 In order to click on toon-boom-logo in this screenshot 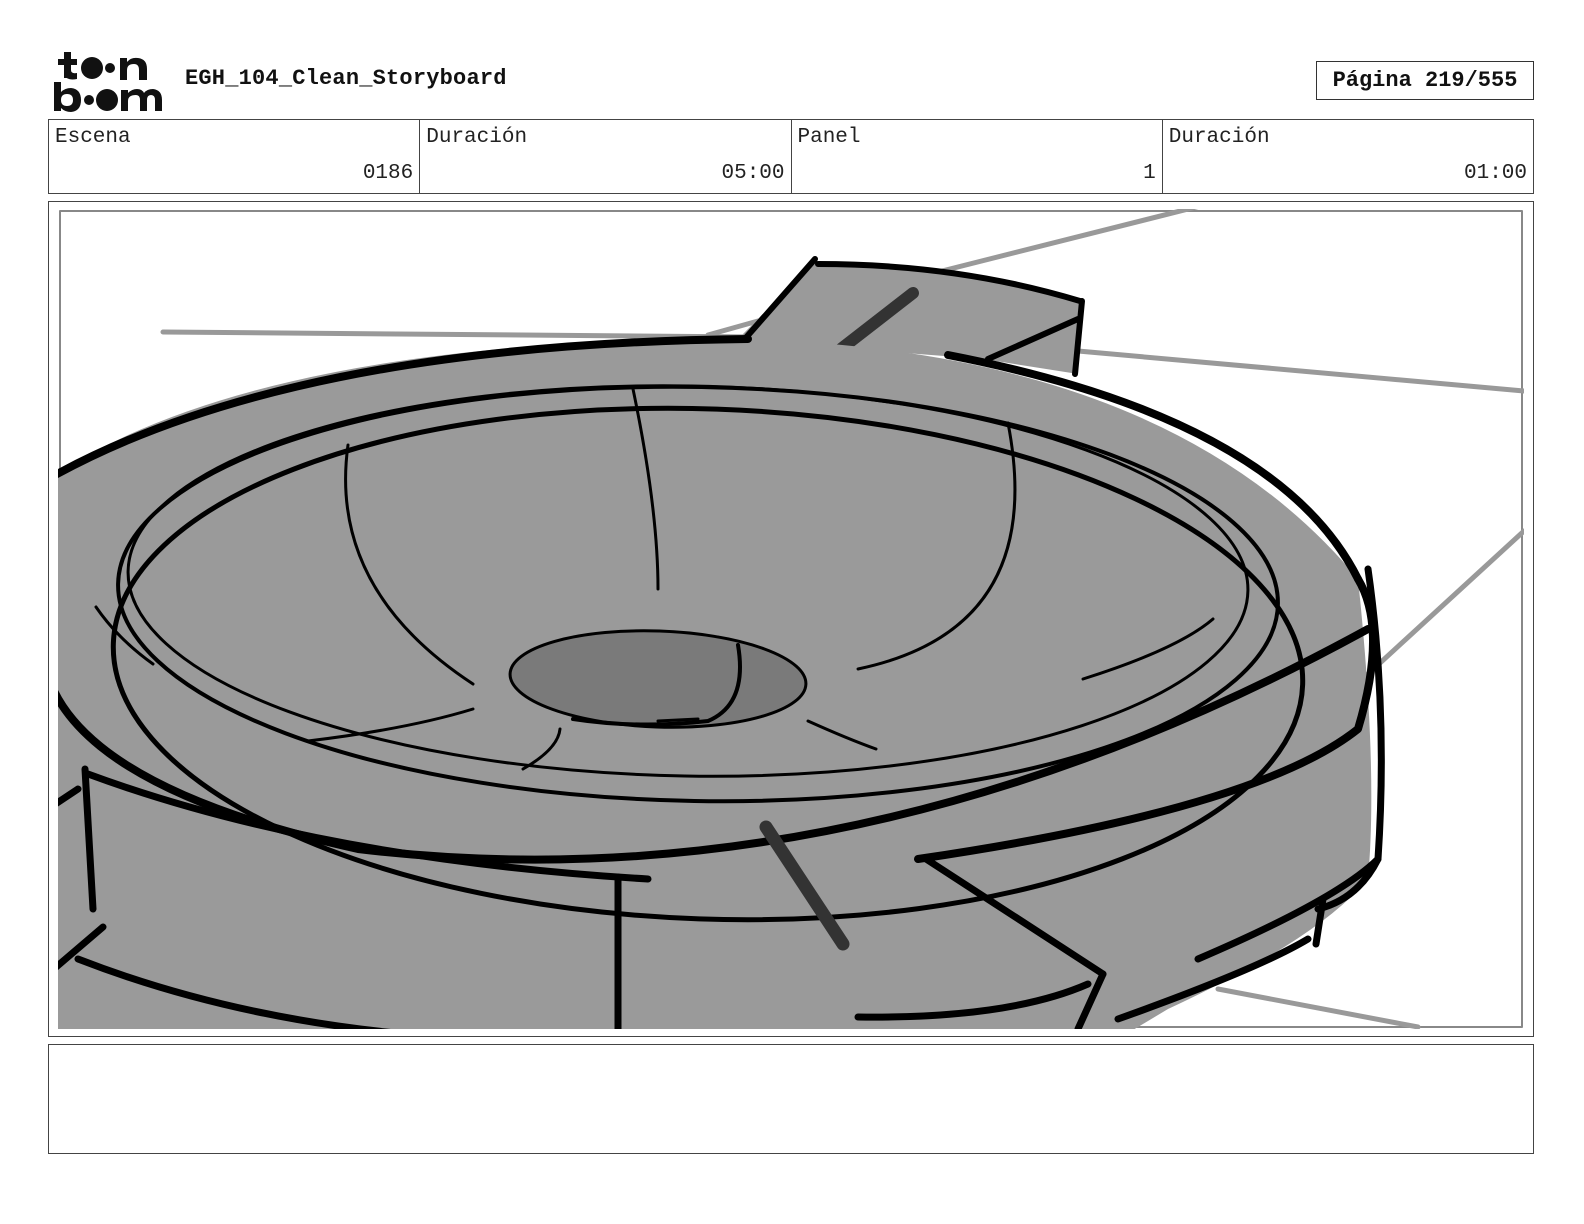, I will do `click(108, 81)`.